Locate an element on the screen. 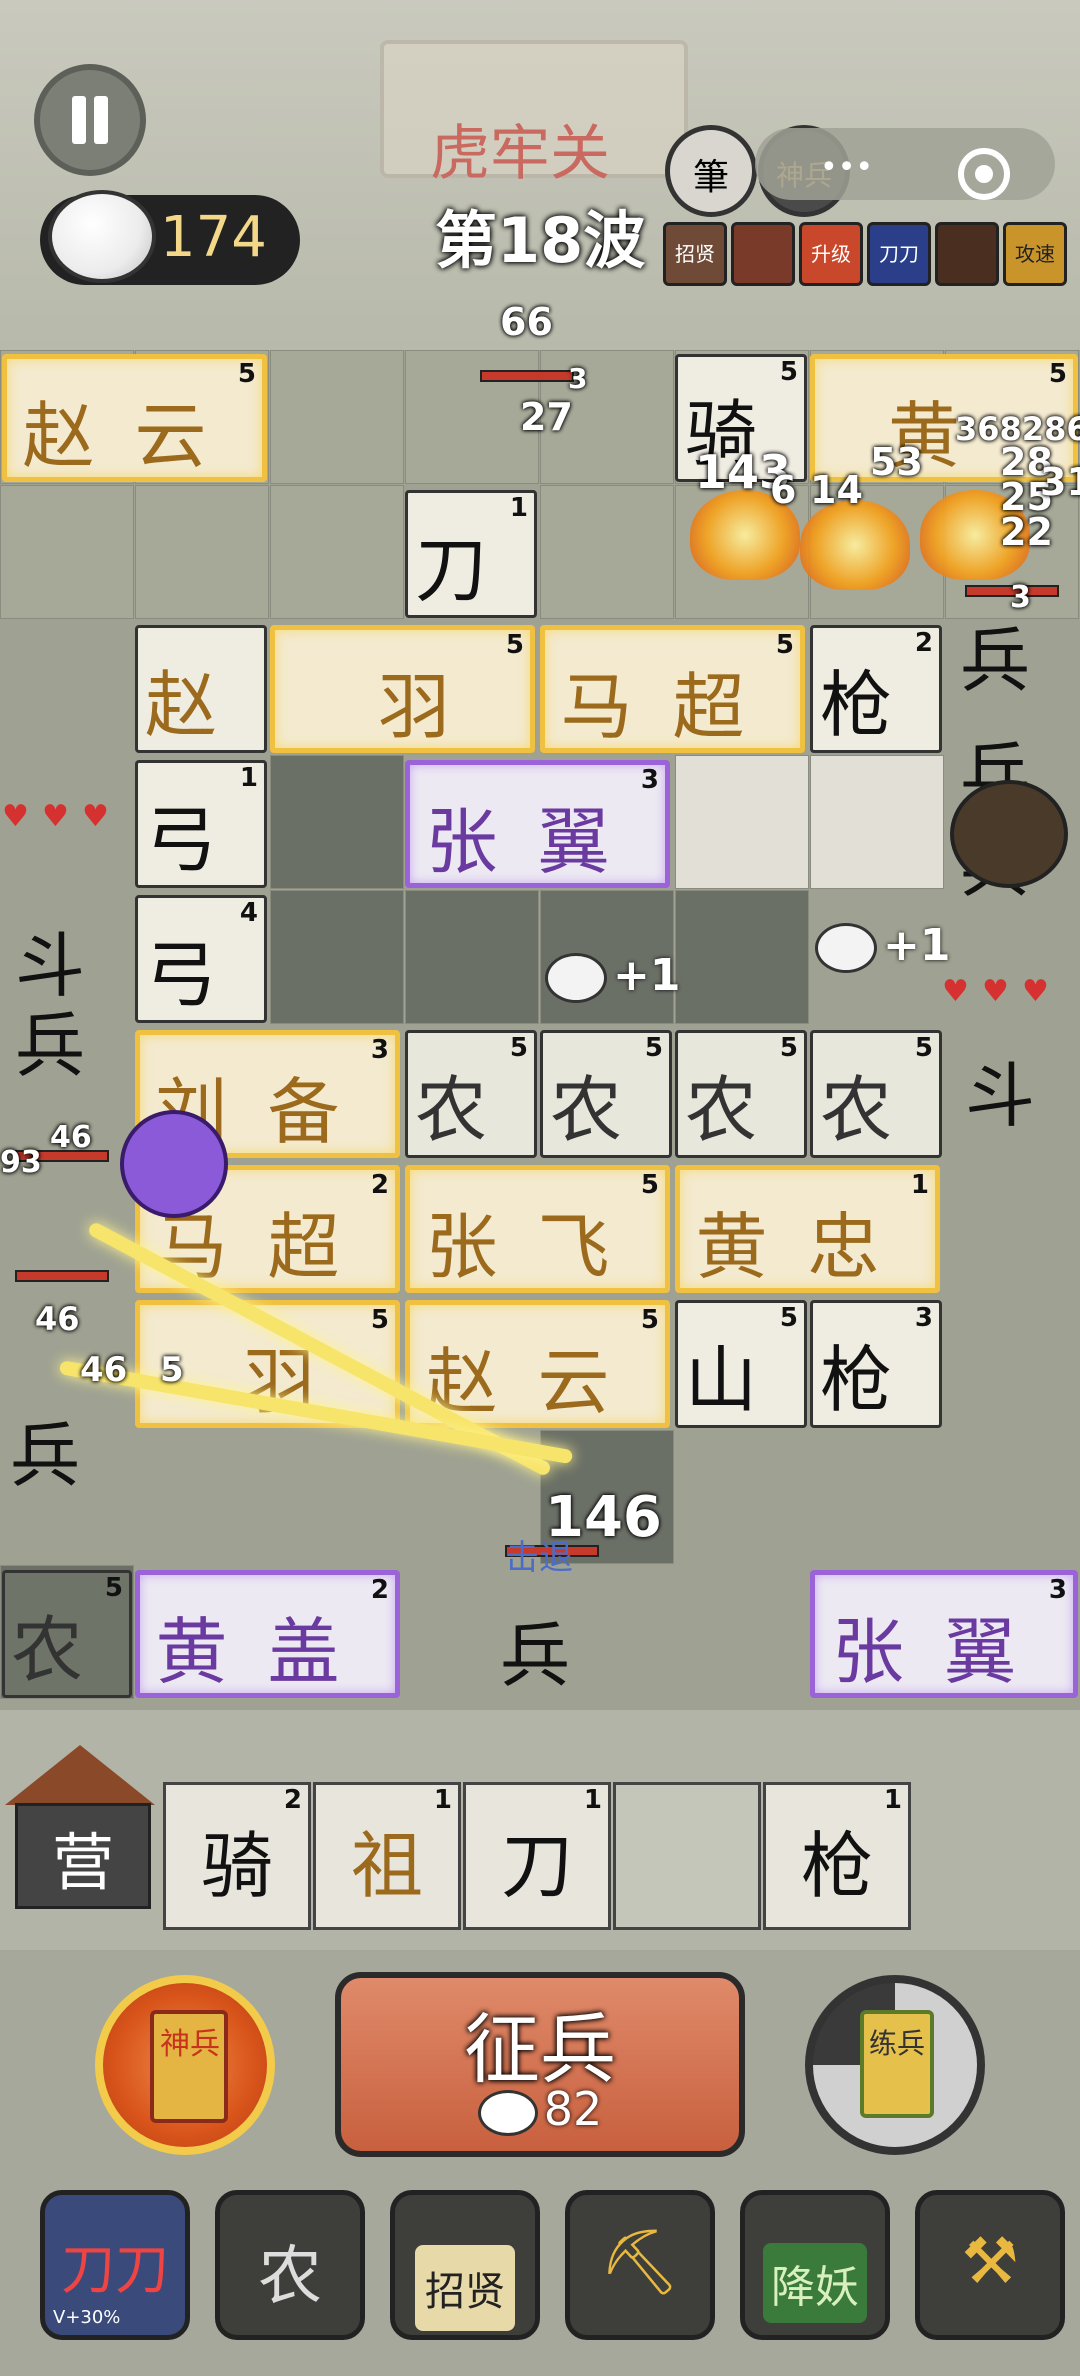 This screenshot has width=1080, height=2376. buff-blades: 刀刀 is located at coordinates (899, 254).